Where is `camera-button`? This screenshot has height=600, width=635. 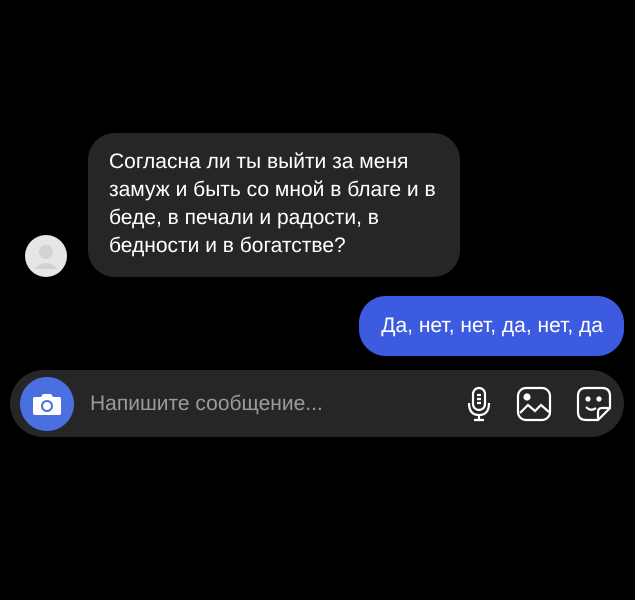 camera-button is located at coordinates (47, 403).